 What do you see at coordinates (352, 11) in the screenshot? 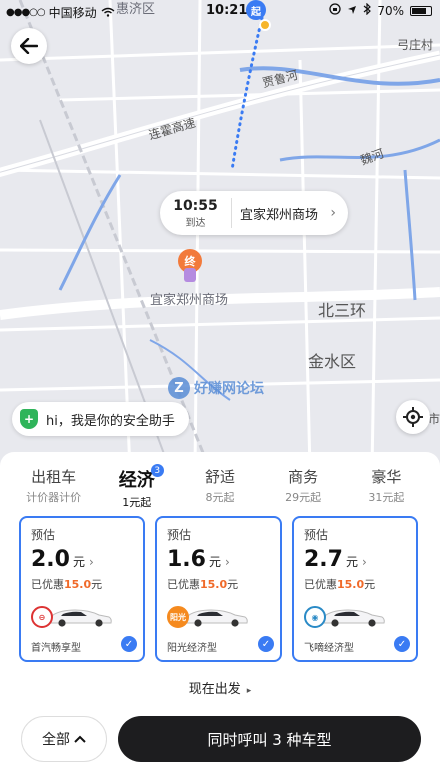
I see `location-icon` at bounding box center [352, 11].